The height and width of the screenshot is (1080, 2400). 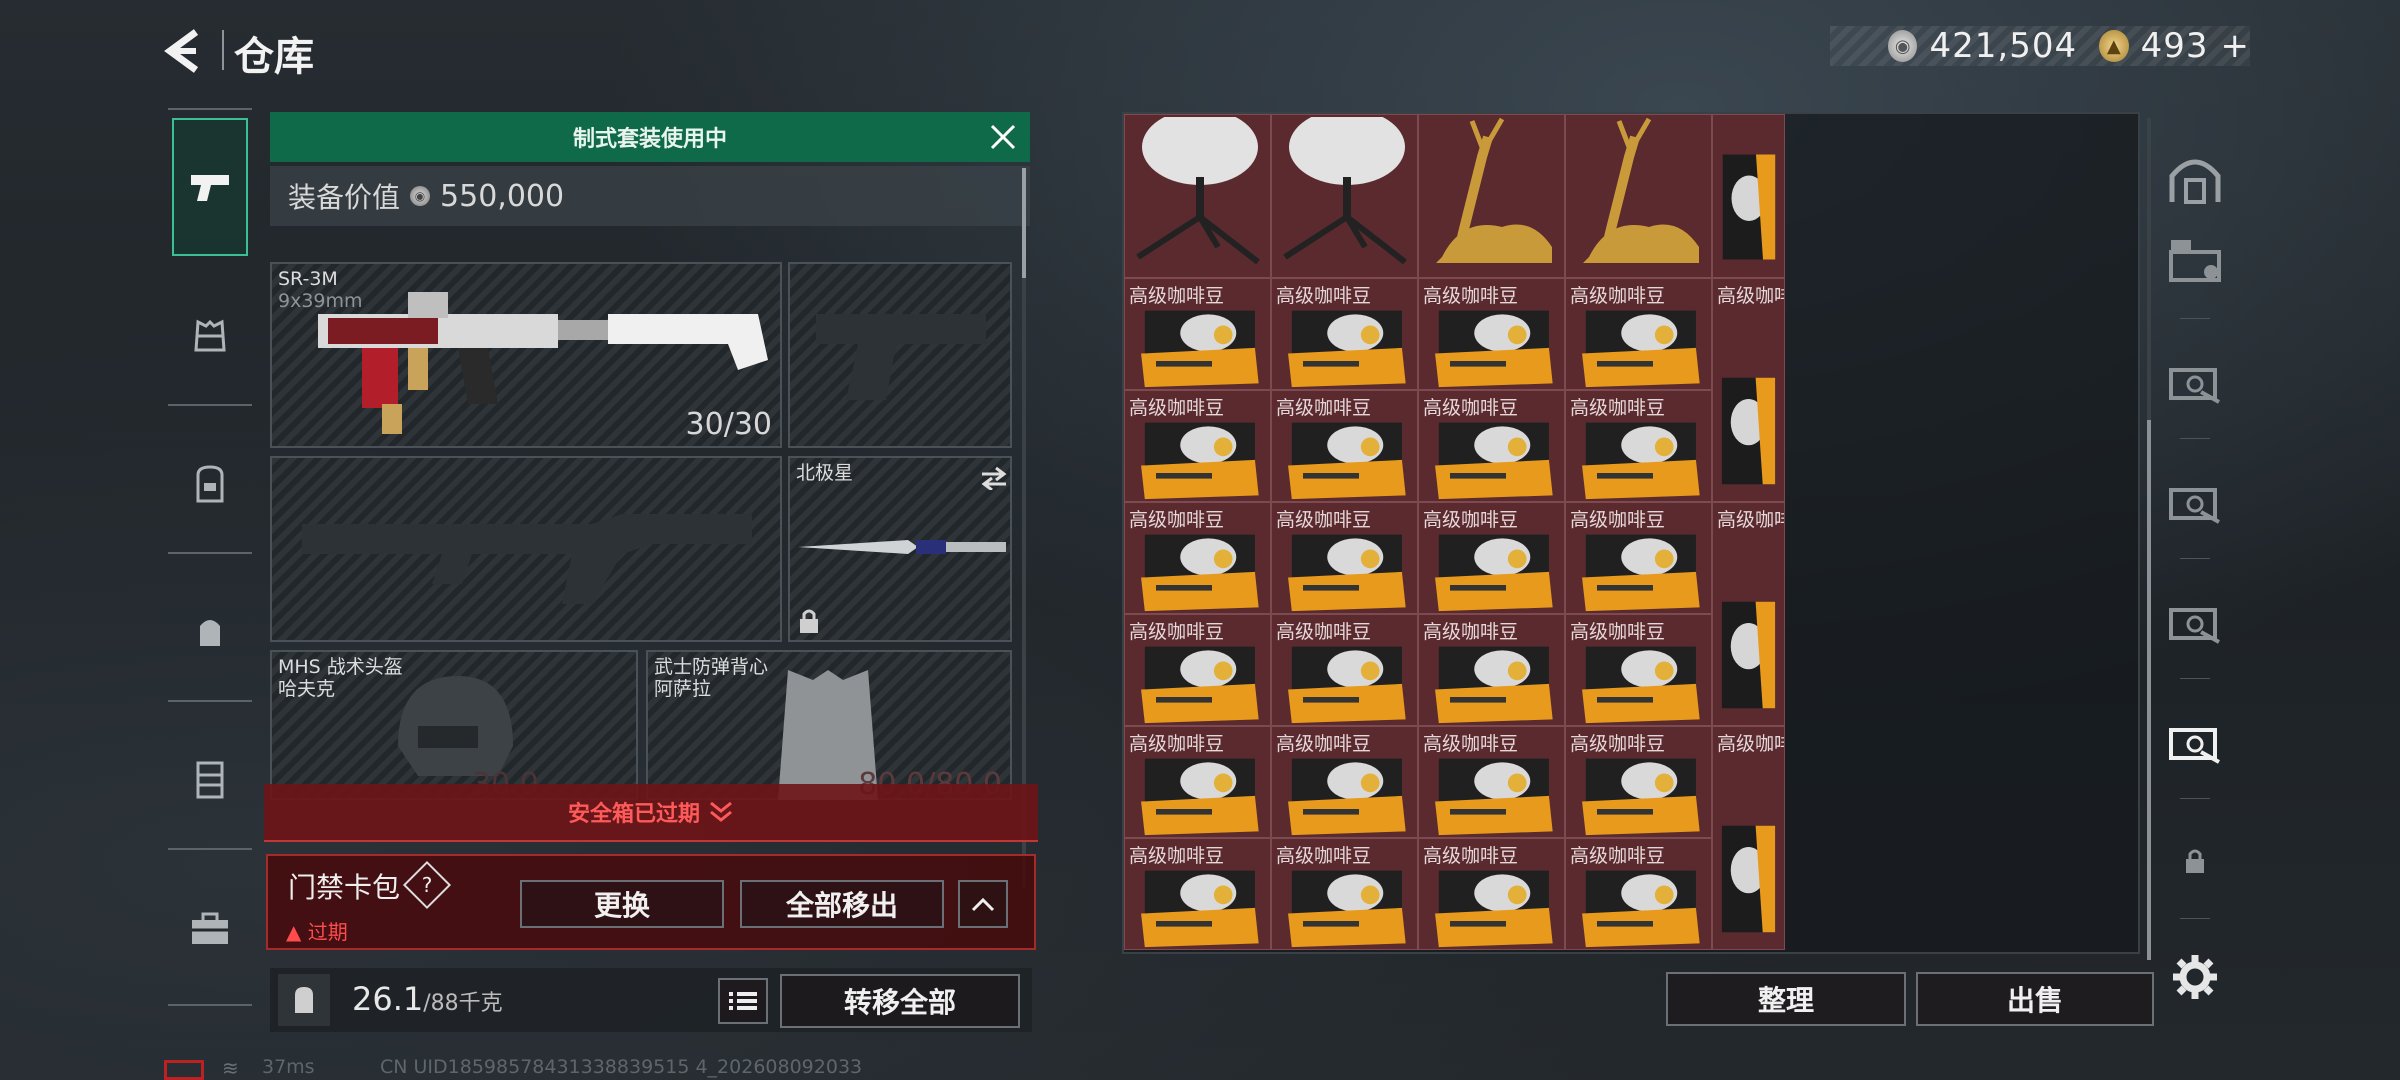 I want to click on armor-vest-slot: 武士防弹背心 阿萨拉 80.0/80.0, so click(x=829, y=726).